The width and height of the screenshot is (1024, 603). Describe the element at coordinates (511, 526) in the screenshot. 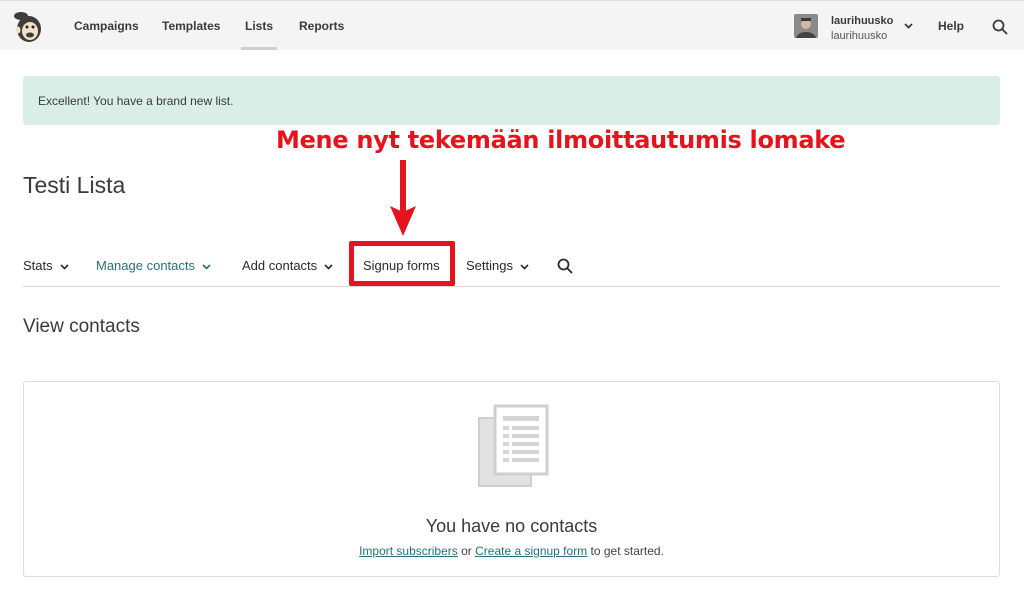

I see `empty-state-title: You have no contacts` at that location.